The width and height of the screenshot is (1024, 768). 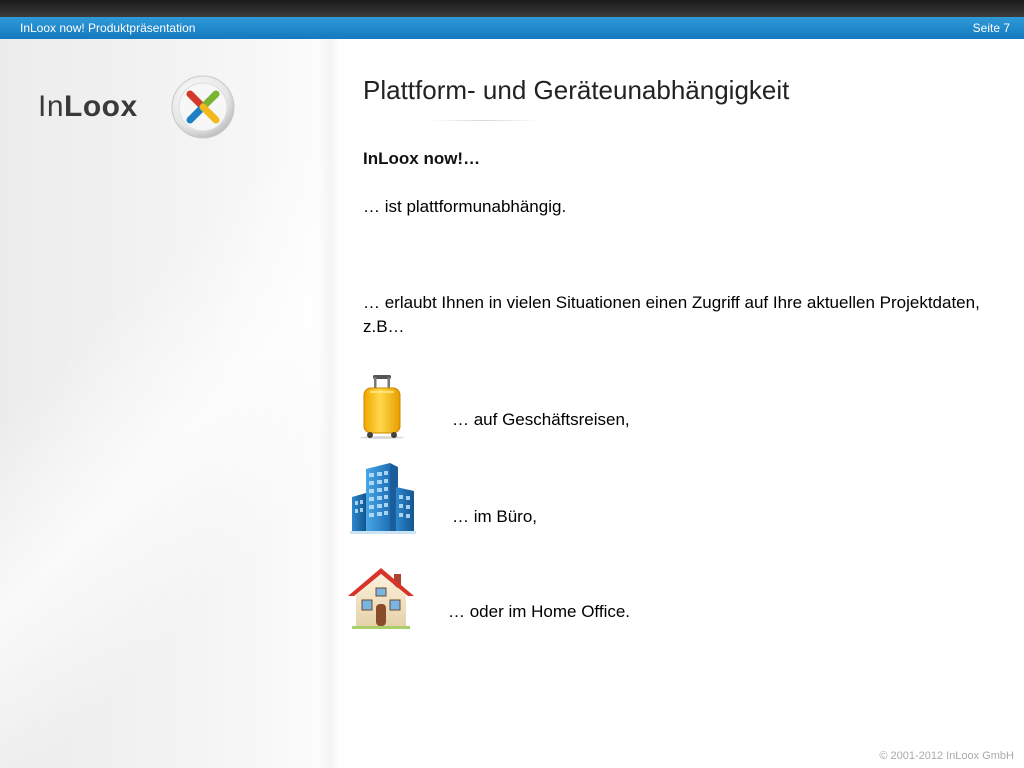 What do you see at coordinates (382, 407) in the screenshot?
I see `suitcase-icon` at bounding box center [382, 407].